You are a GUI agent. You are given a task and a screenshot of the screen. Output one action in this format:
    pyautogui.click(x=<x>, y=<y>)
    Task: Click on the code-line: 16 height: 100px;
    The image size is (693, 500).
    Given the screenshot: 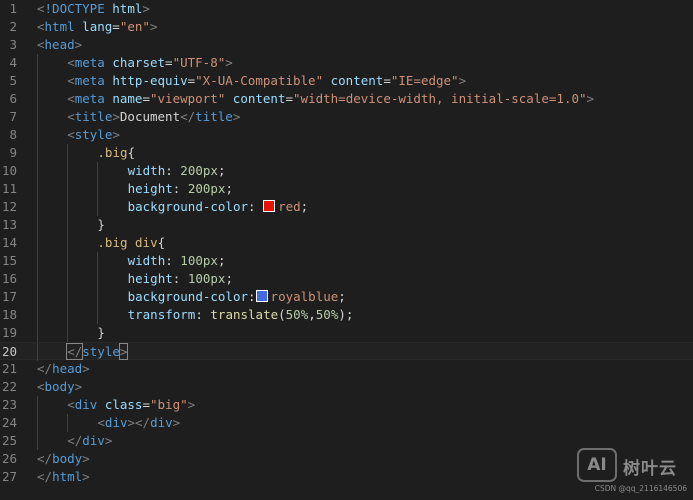 What is the action you would take?
    pyautogui.click(x=346, y=279)
    